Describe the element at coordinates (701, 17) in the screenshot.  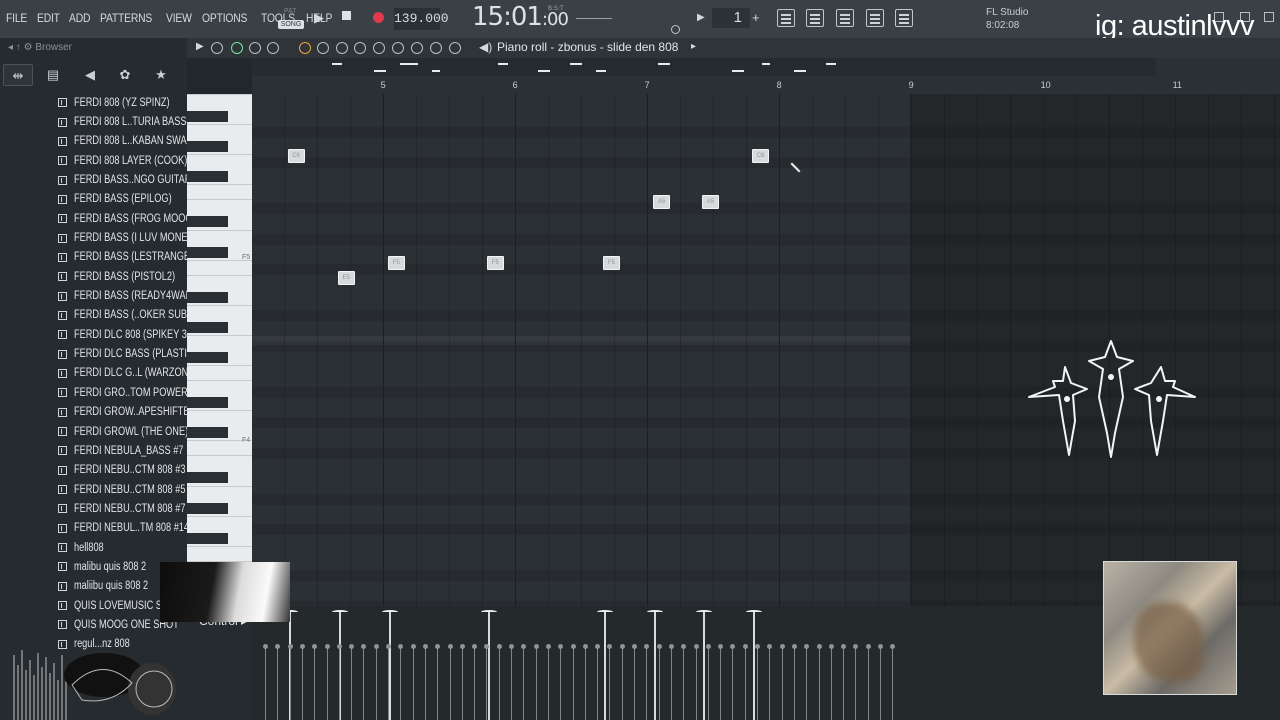
I see `pattern-arrow-icon: ▶` at that location.